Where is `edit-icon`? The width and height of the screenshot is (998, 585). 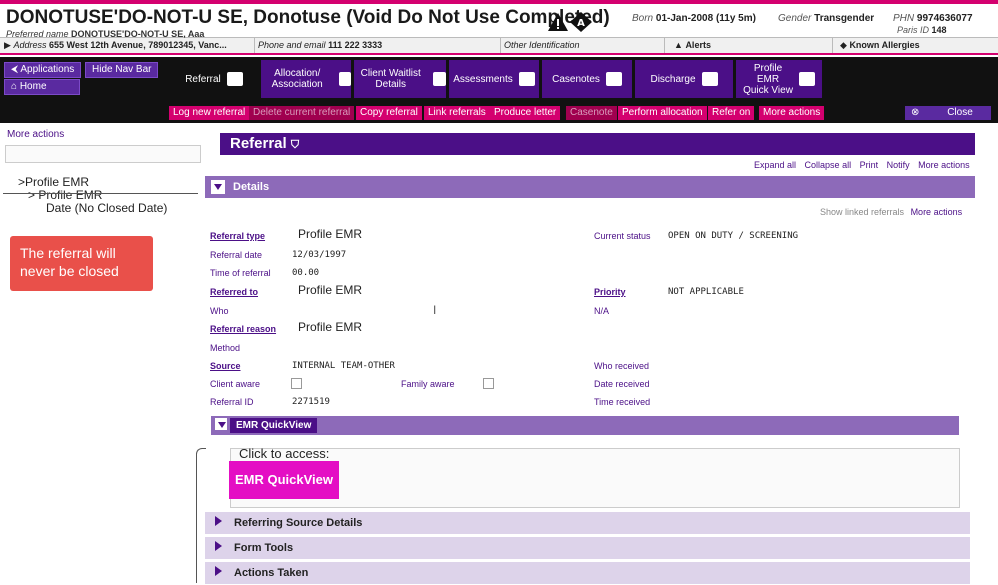 edit-icon is located at coordinates (613, 79).